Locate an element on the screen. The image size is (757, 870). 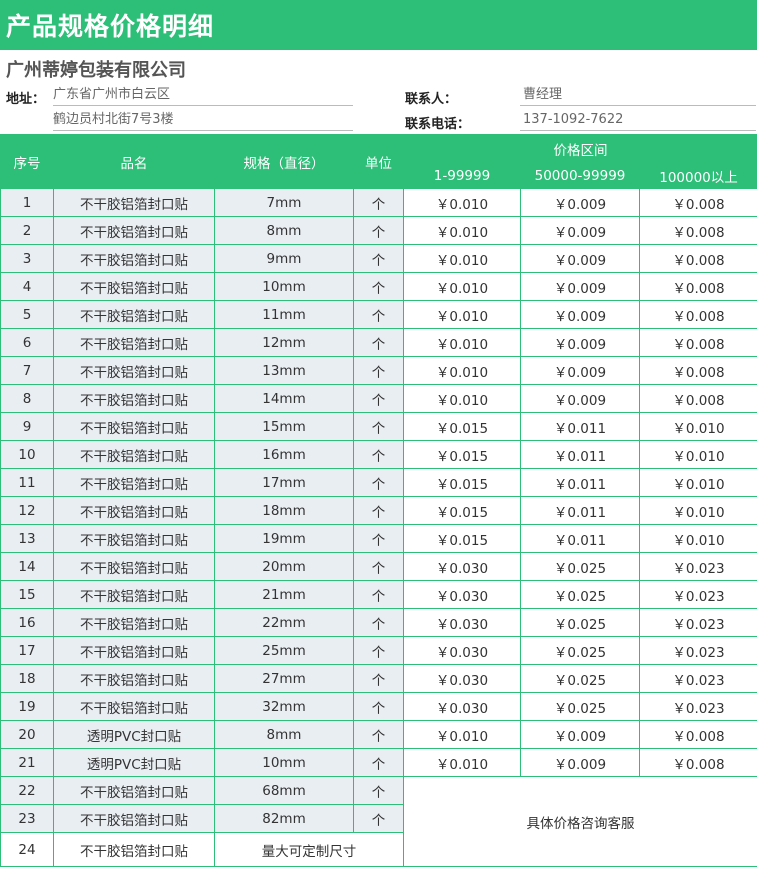
product-spec: 18mm is located at coordinates (284, 510).